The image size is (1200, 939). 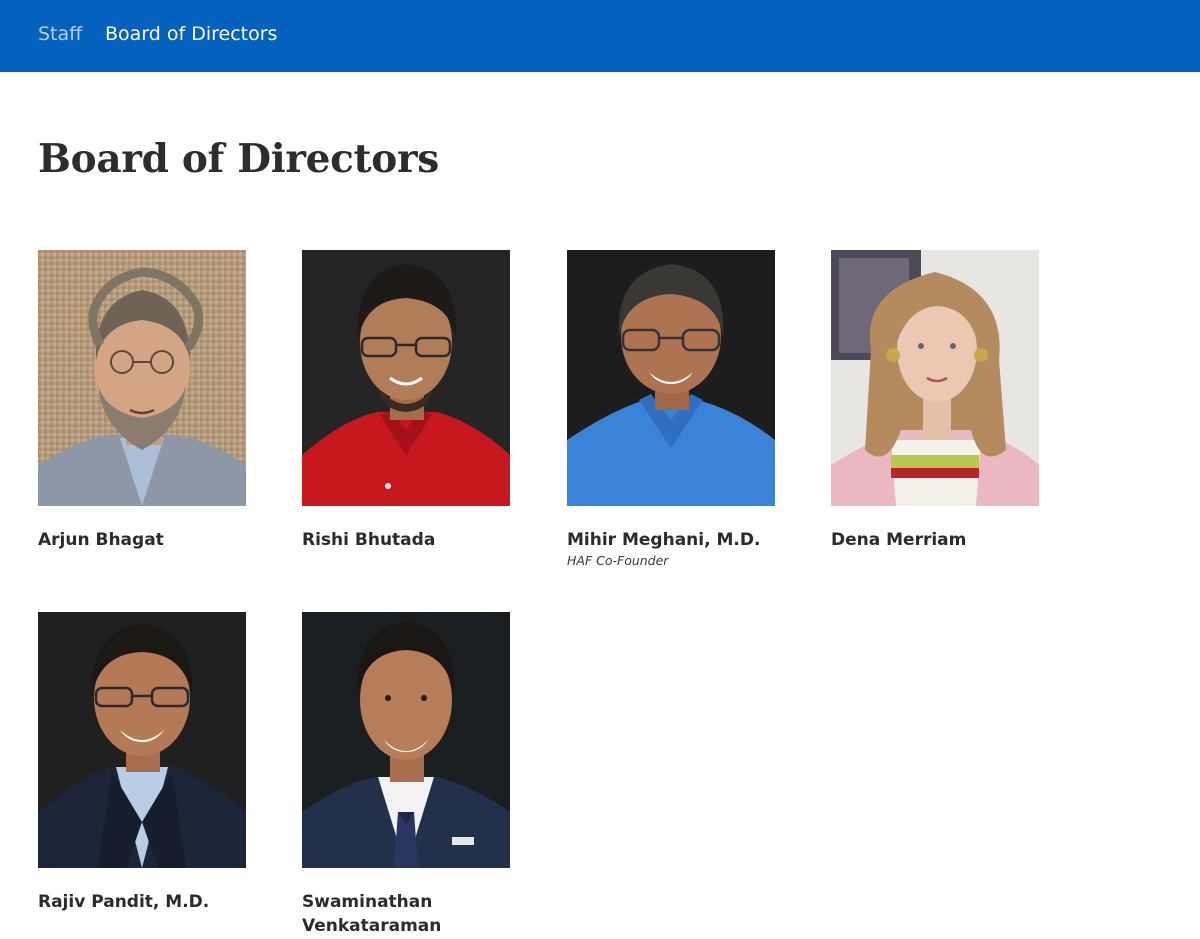 What do you see at coordinates (406, 914) in the screenshot?
I see `director-name: Swaminathan Venkataraman` at bounding box center [406, 914].